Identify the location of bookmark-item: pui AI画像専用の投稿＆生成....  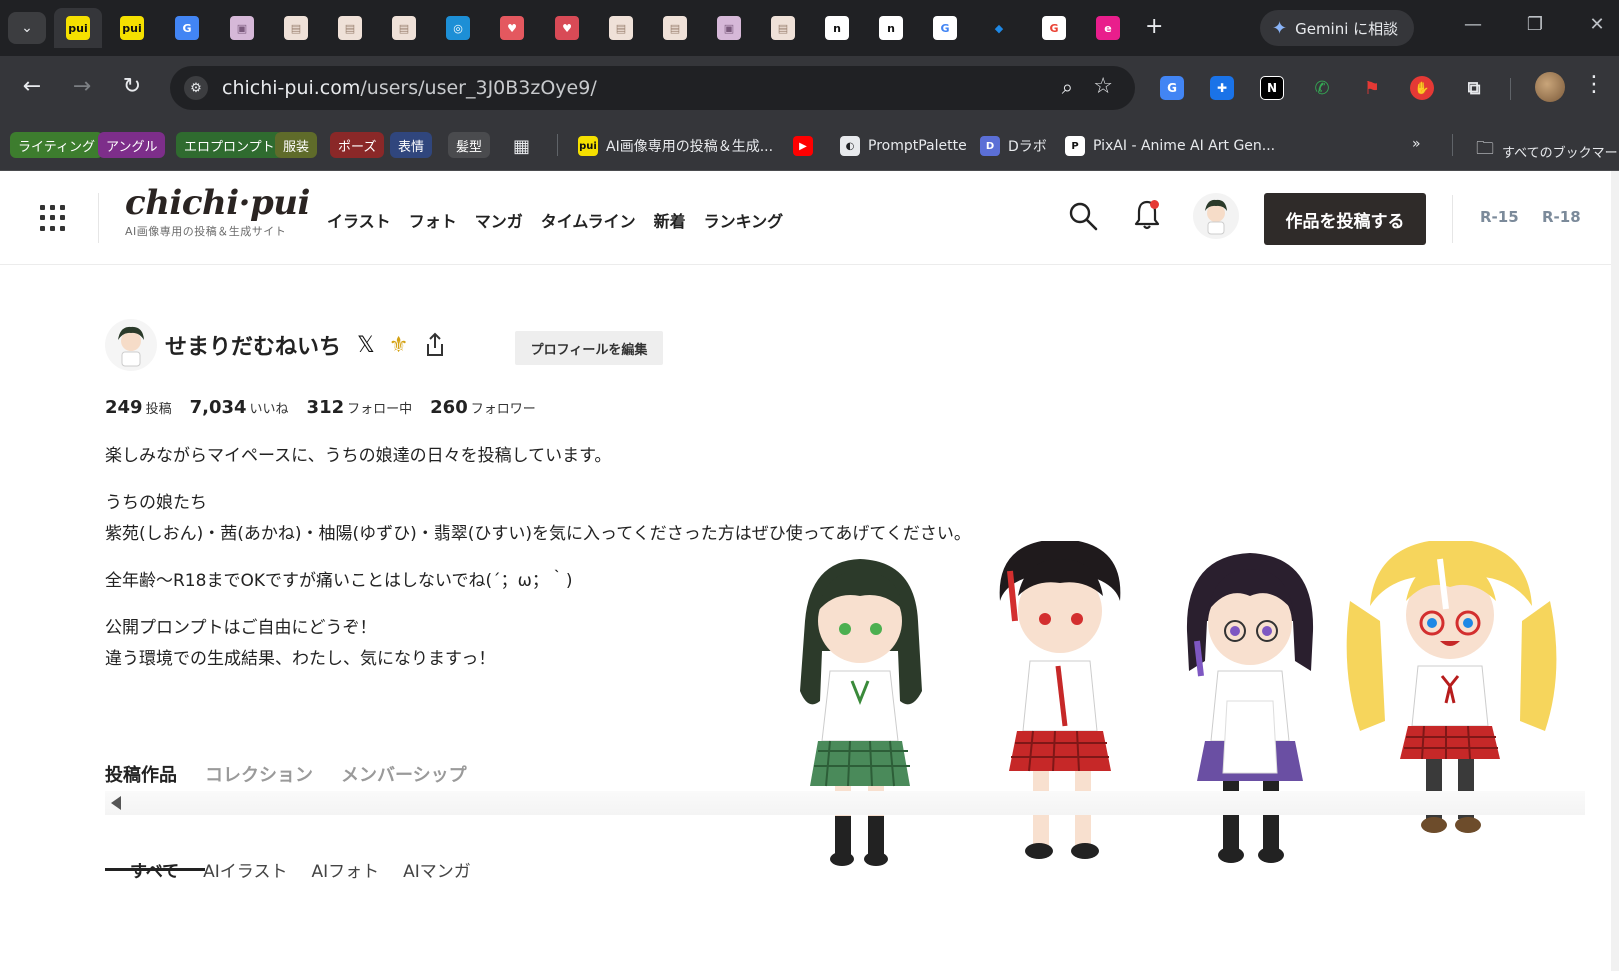
(675, 146).